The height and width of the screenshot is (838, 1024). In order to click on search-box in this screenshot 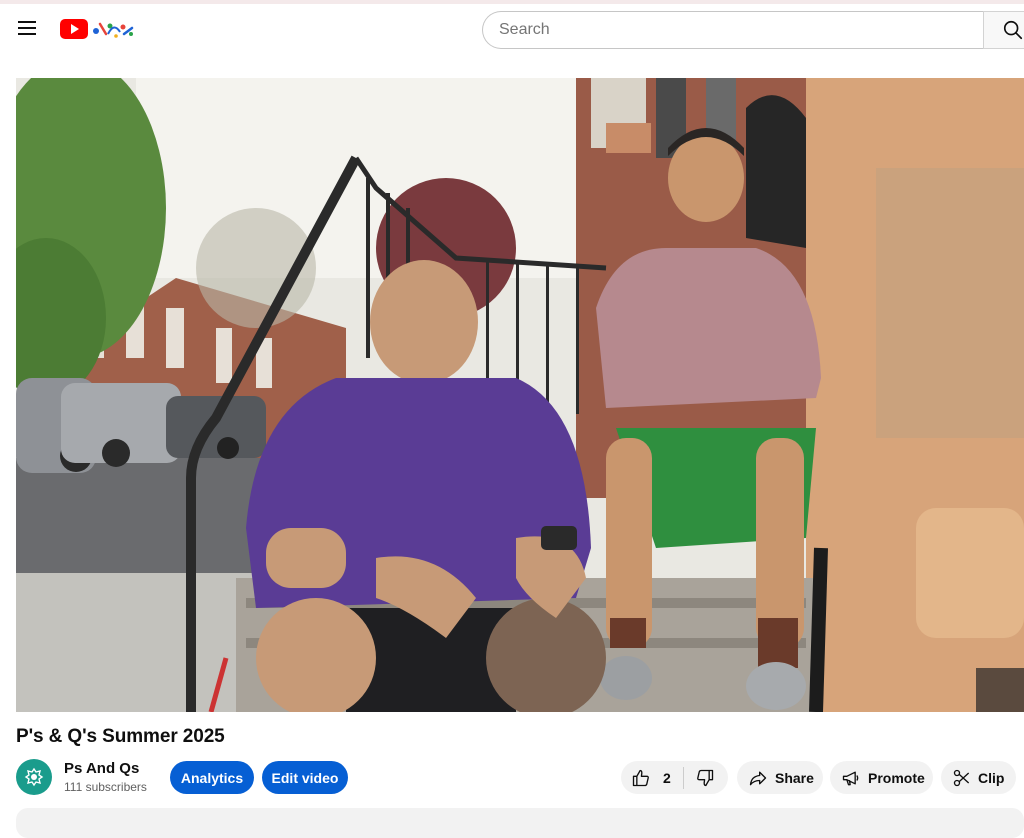, I will do `click(733, 30)`.